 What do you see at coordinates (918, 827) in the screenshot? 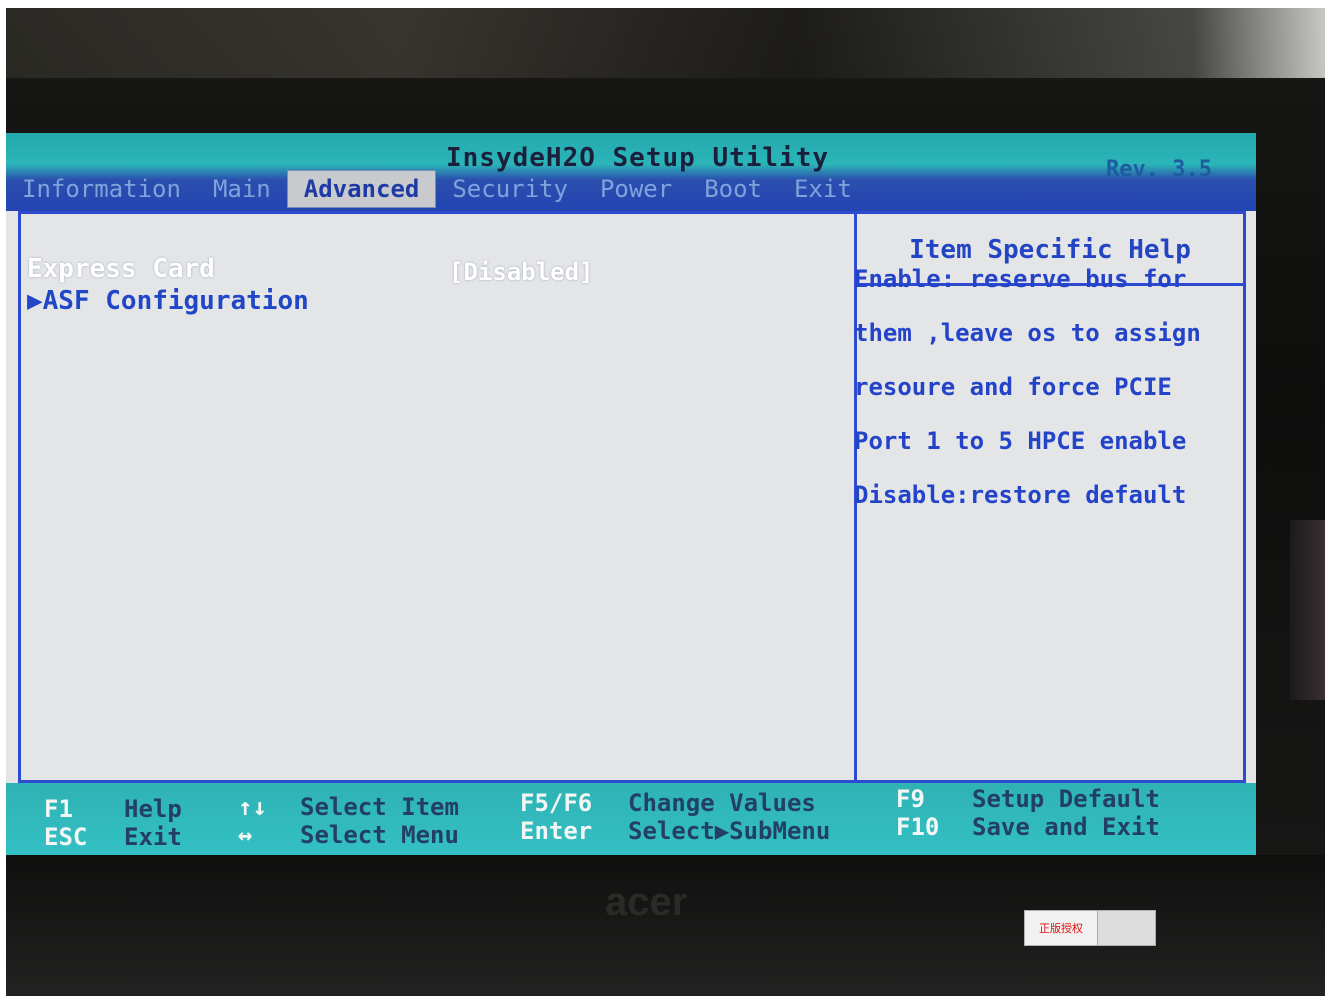
I see `key-f10: F10` at bounding box center [918, 827].